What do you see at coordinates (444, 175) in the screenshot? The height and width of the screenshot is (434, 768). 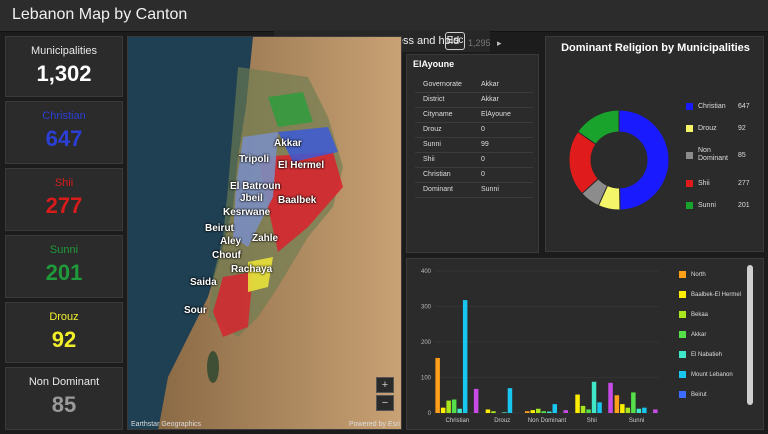 I see `attr-key: Christian` at bounding box center [444, 175].